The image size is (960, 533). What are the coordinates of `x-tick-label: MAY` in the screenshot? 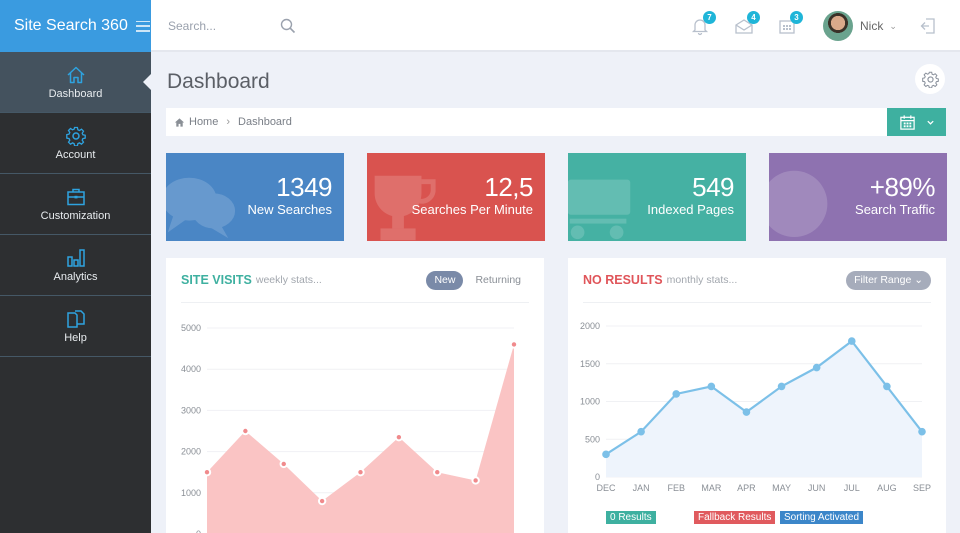 It's located at (781, 488).